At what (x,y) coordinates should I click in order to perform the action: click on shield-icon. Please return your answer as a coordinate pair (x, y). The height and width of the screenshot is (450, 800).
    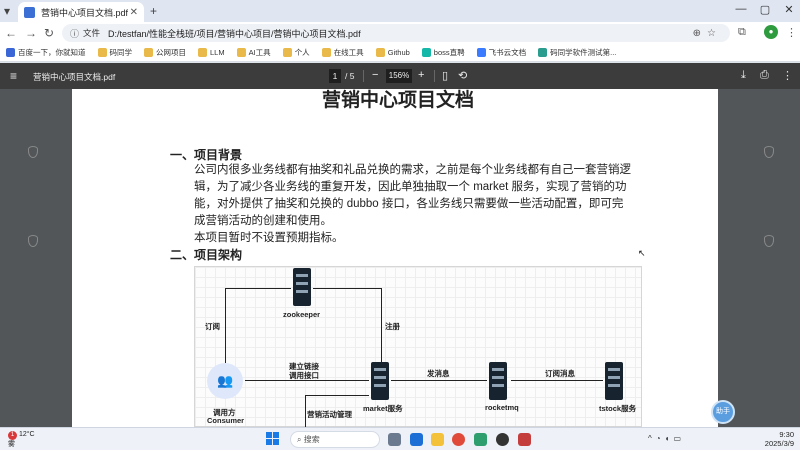
    Looking at the image, I should click on (33, 152).